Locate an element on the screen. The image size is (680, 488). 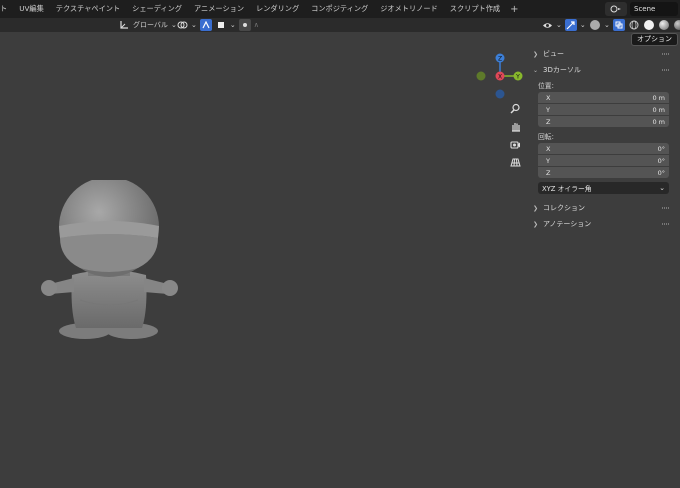
xray-icon is located at coordinates (618, 25).